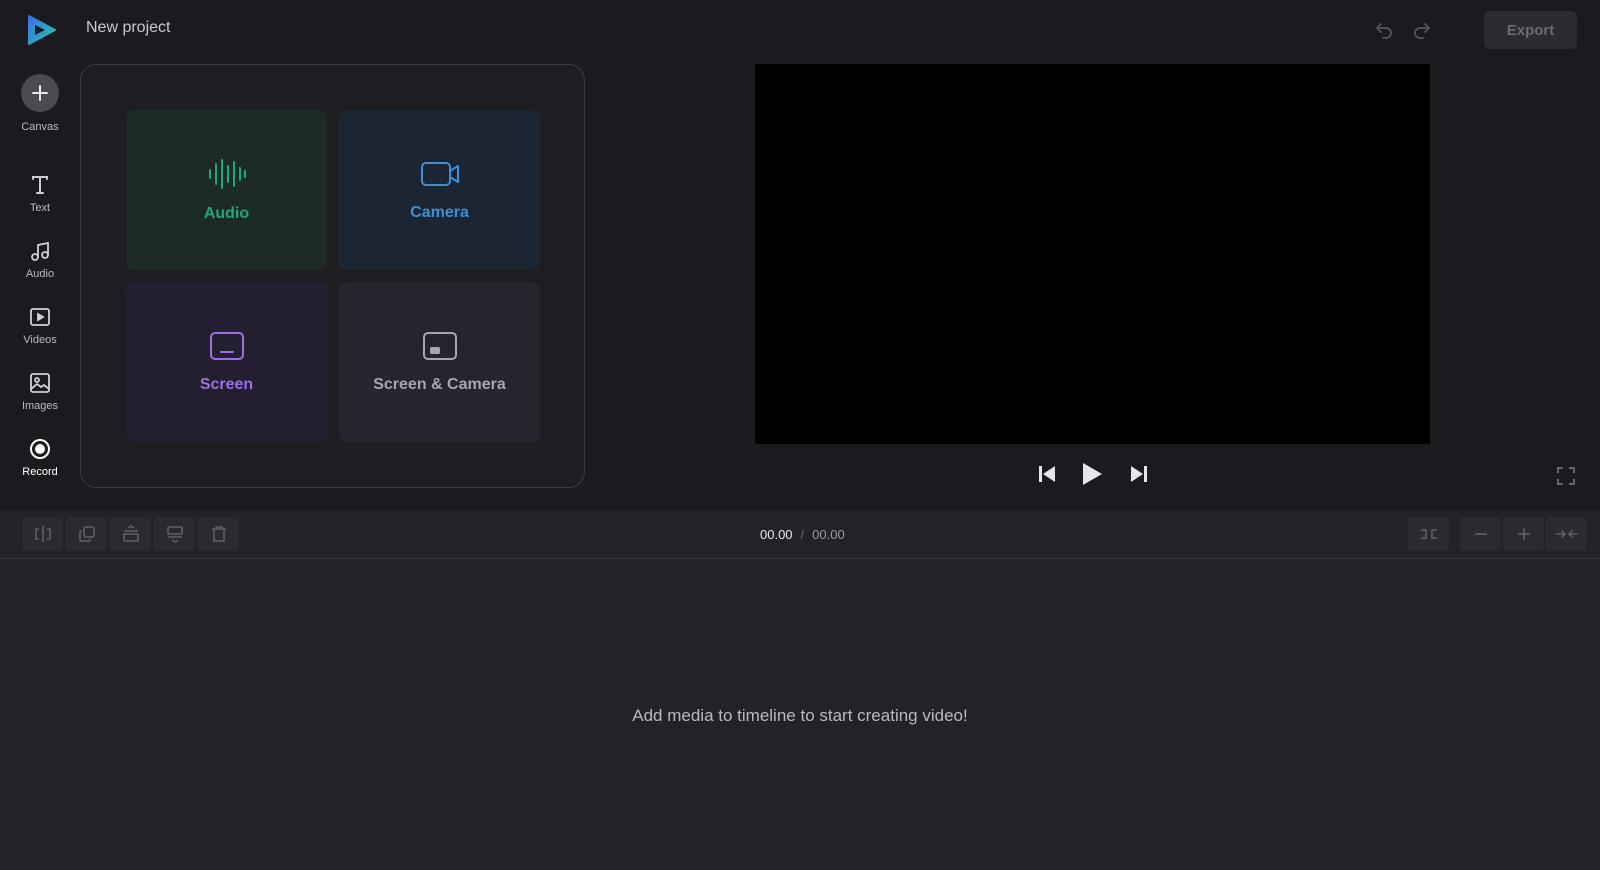  I want to click on fit-icon, so click(1428, 534).